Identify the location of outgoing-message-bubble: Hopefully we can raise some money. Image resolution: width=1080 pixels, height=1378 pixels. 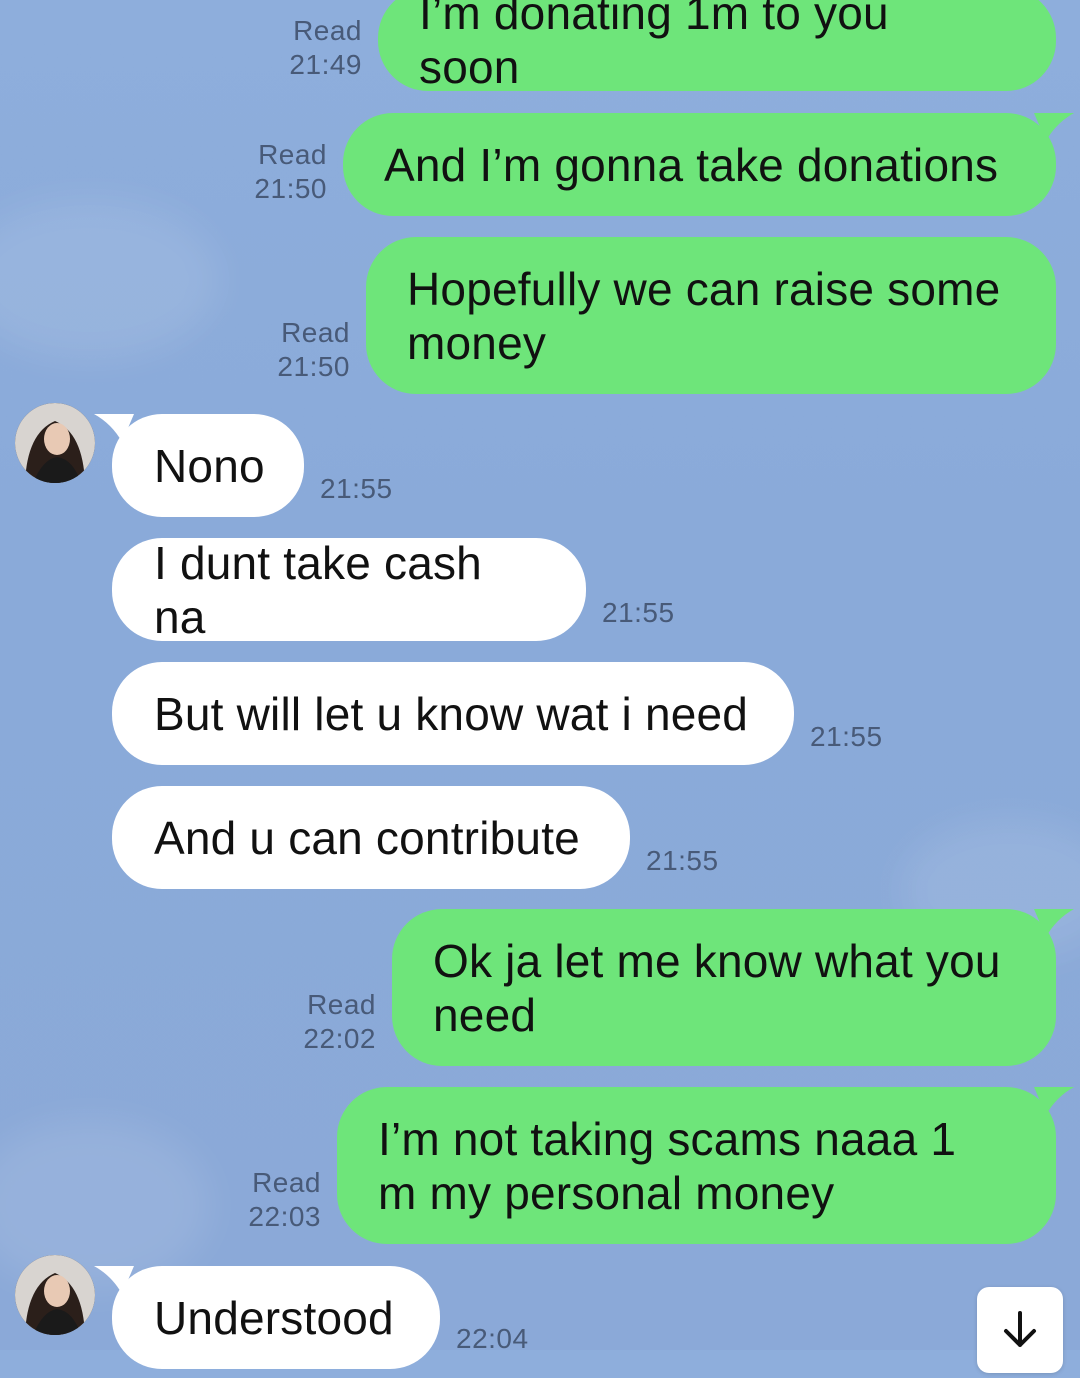
(711, 315).